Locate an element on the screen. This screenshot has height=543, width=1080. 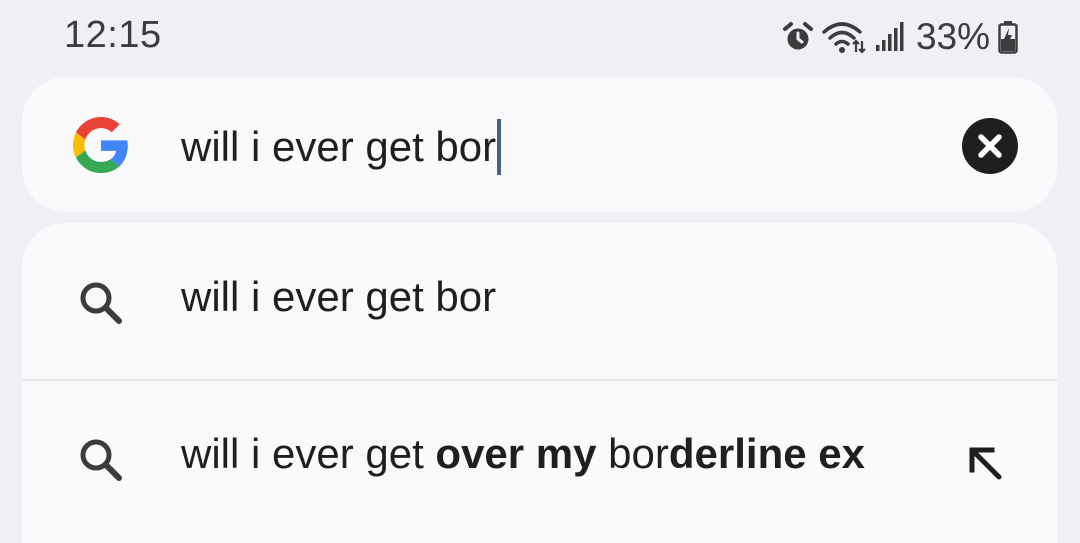
google-logo-icon is located at coordinates (101, 145).